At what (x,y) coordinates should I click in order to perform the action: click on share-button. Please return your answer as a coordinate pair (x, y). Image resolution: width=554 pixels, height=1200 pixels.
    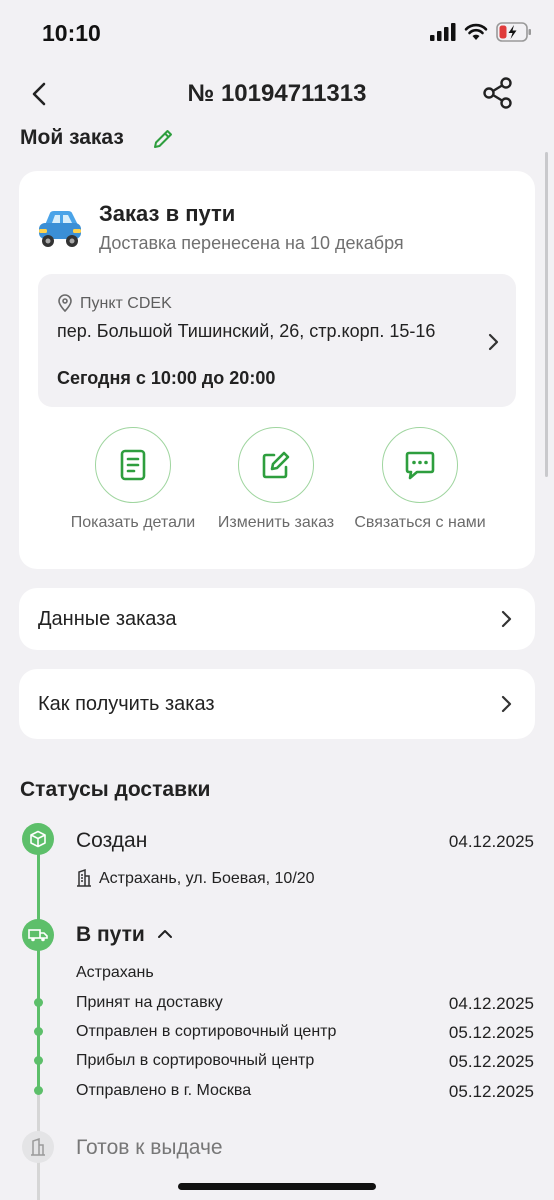
    Looking at the image, I should click on (498, 93).